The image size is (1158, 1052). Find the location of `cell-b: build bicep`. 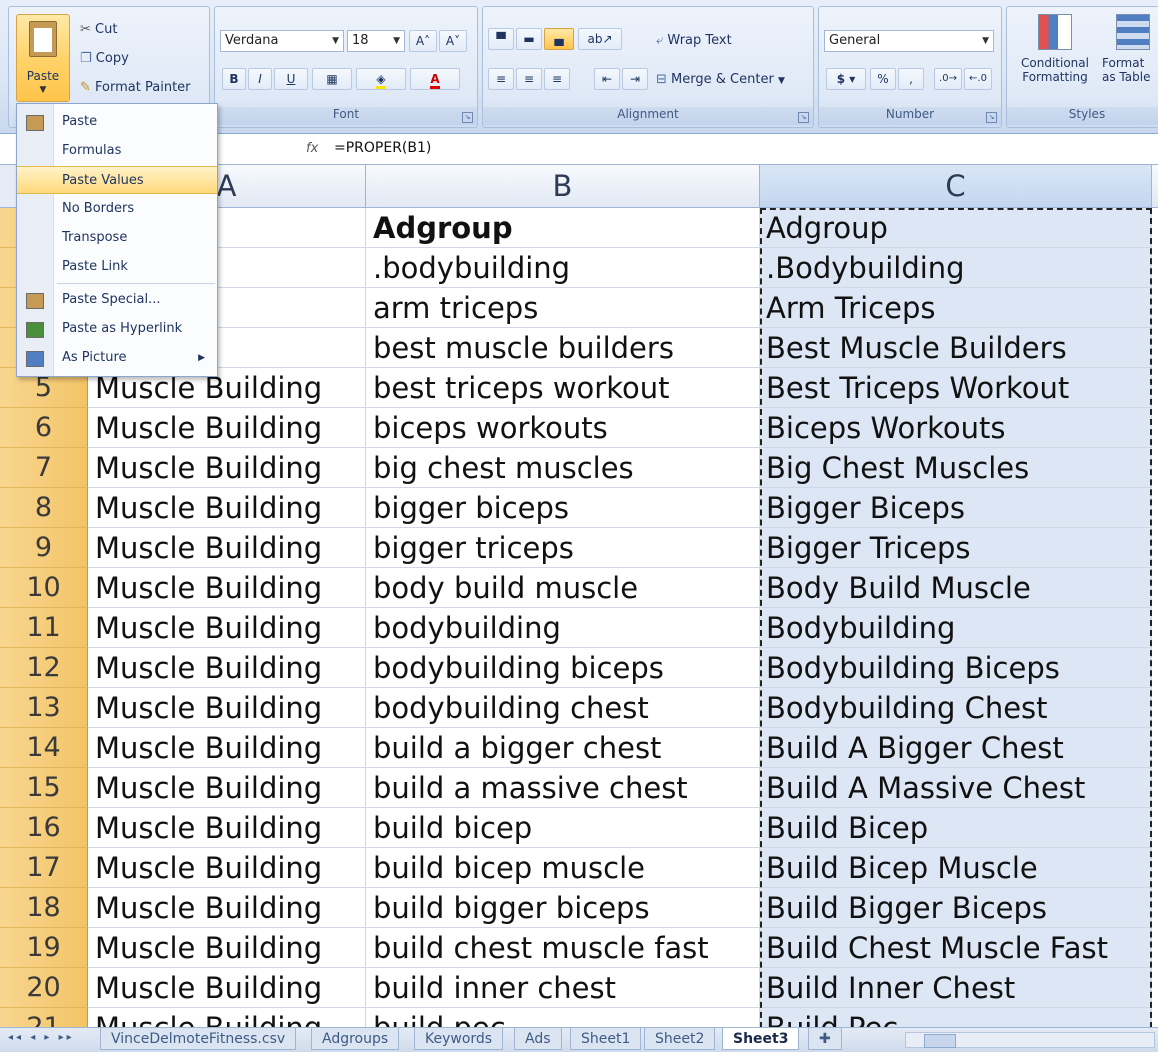

cell-b: build bicep is located at coordinates (563, 828).